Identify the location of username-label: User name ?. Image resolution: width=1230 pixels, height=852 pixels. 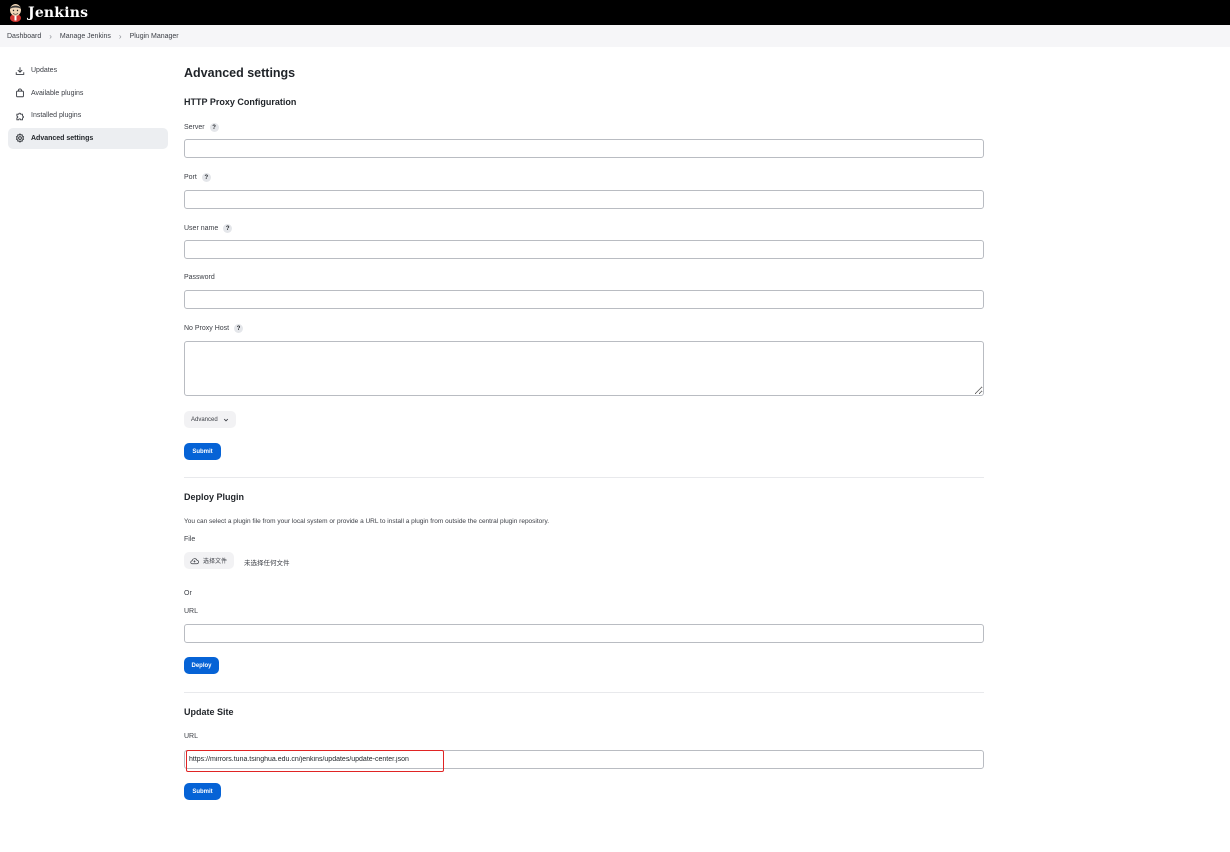
(208, 228).